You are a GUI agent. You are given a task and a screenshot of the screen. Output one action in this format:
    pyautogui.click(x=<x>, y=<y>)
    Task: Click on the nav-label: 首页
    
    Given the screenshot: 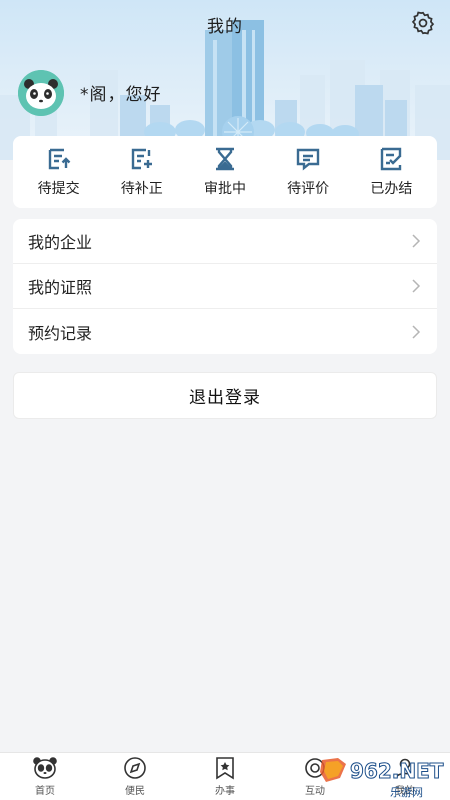 What is the action you would take?
    pyautogui.click(x=45, y=791)
    